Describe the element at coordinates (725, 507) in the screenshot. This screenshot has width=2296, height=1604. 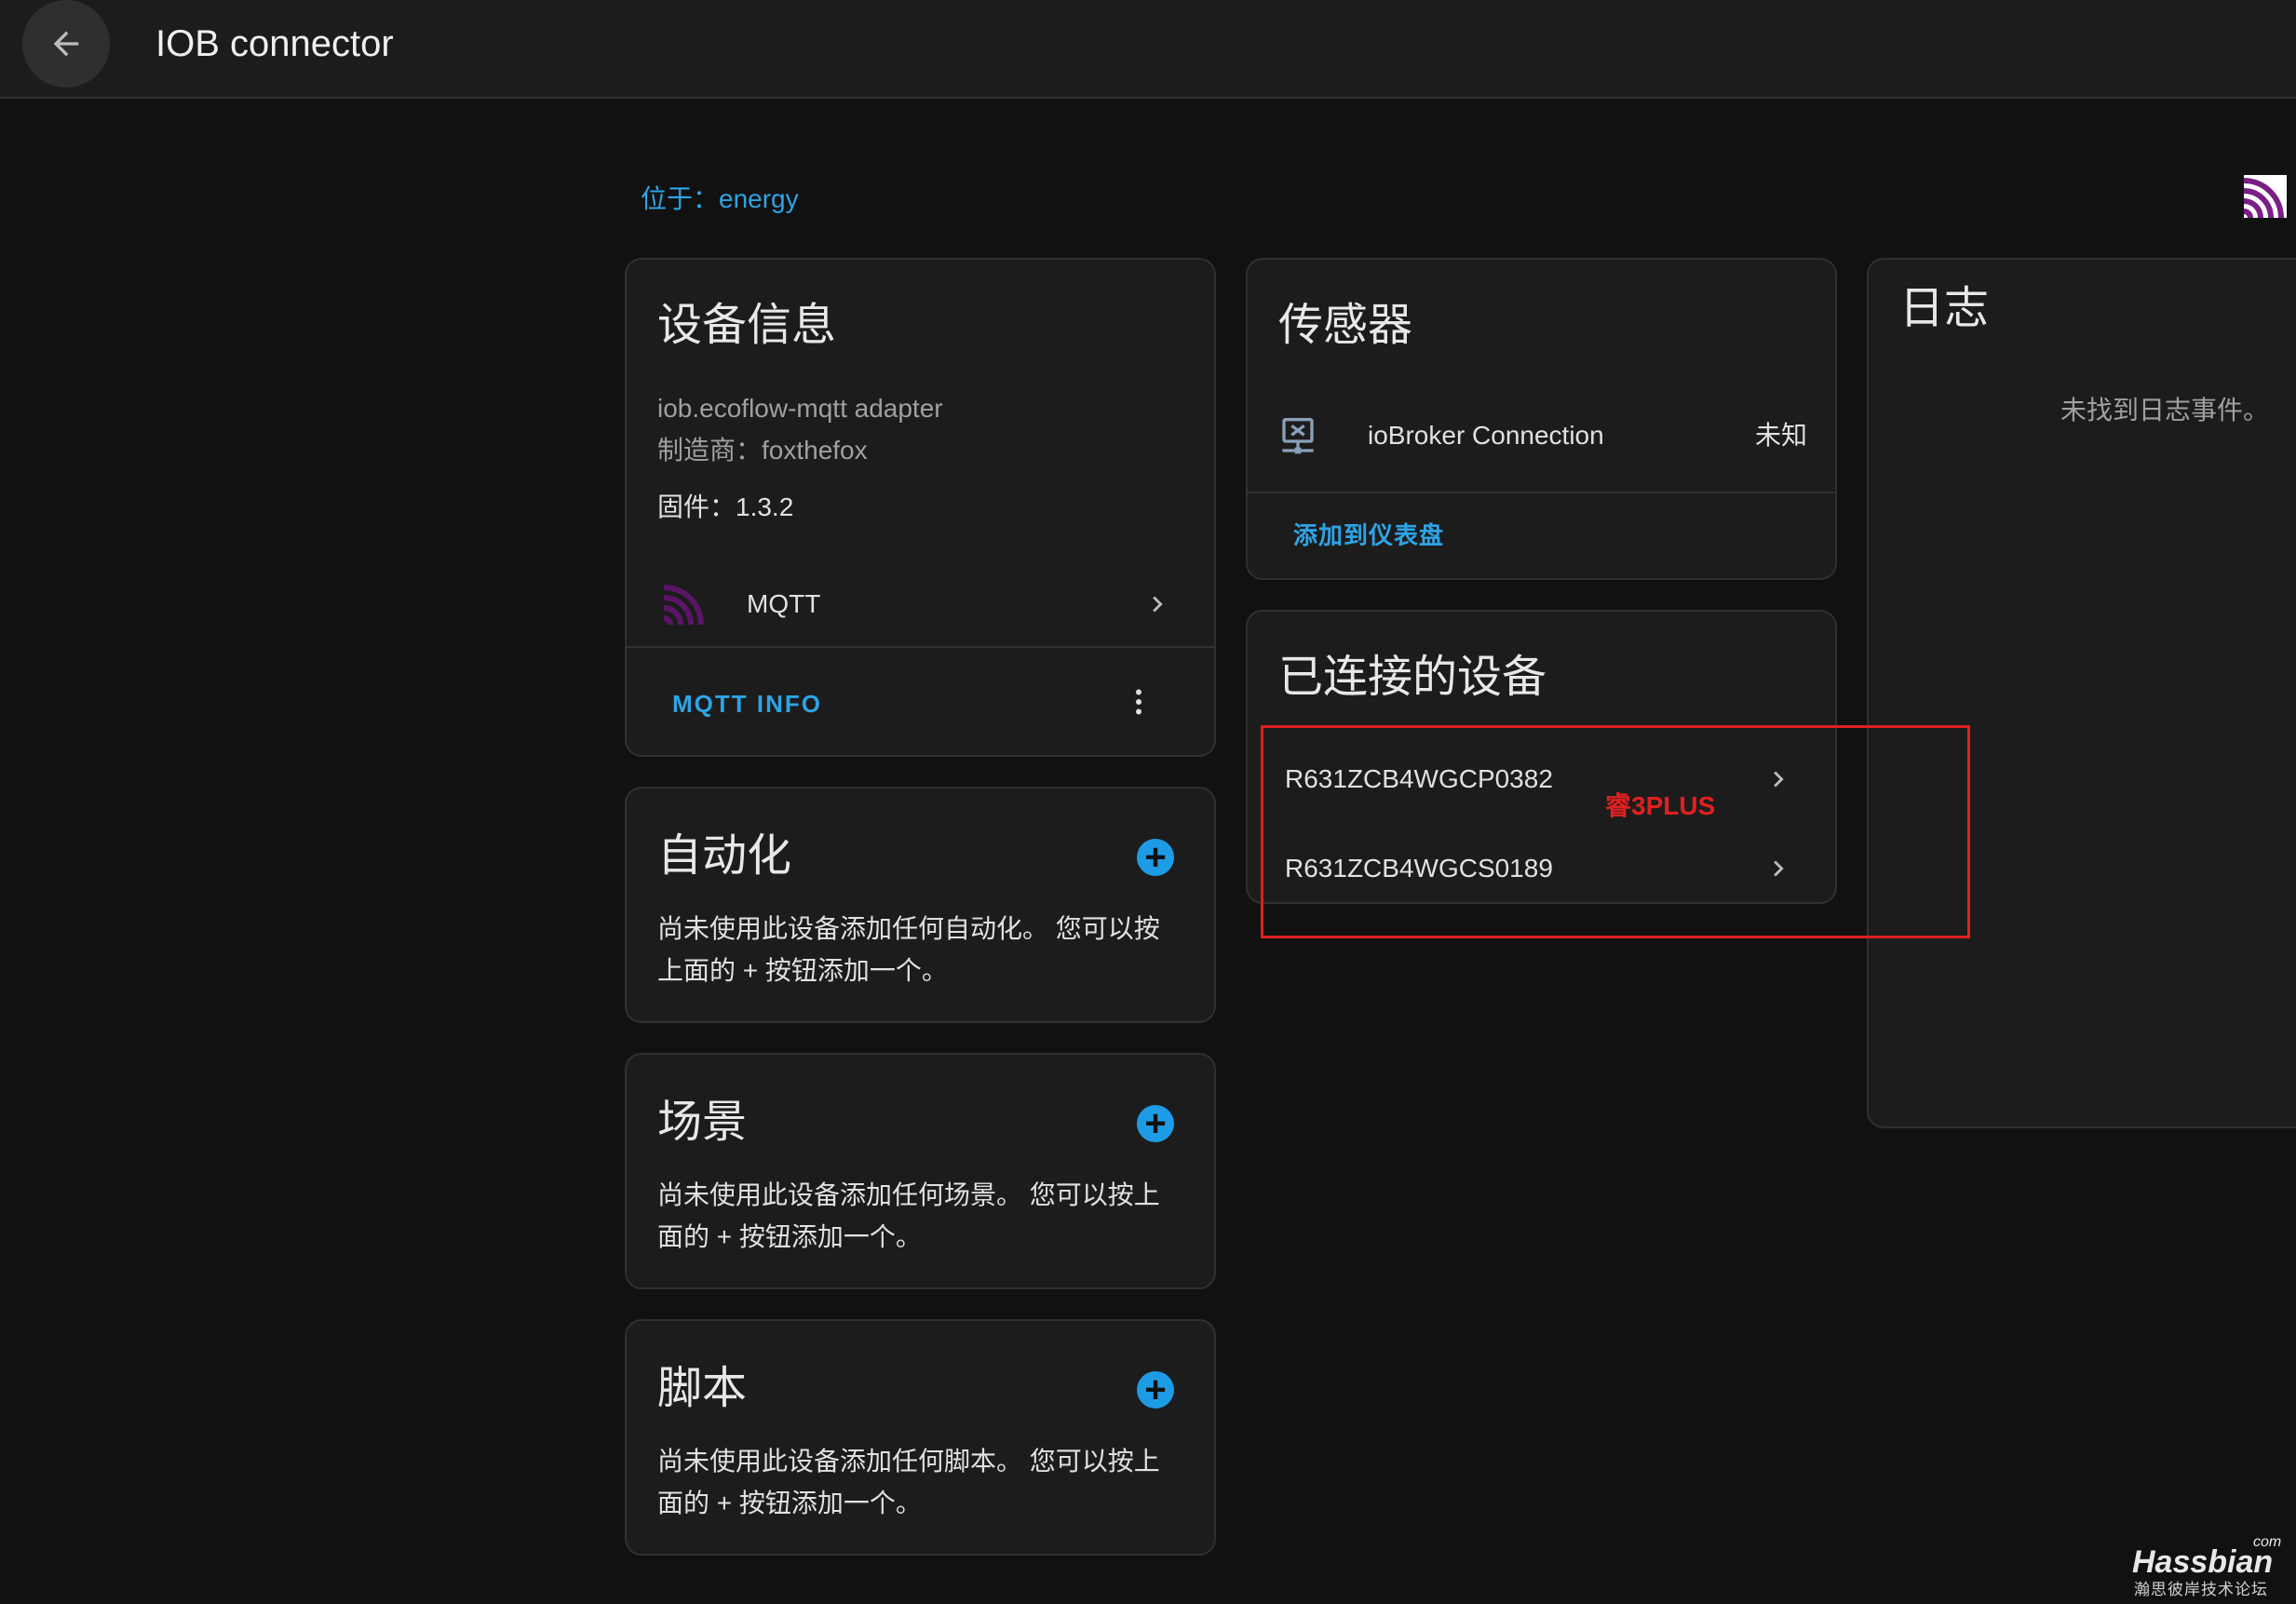
I see `device-firmware: 固件：1.3.2` at that location.